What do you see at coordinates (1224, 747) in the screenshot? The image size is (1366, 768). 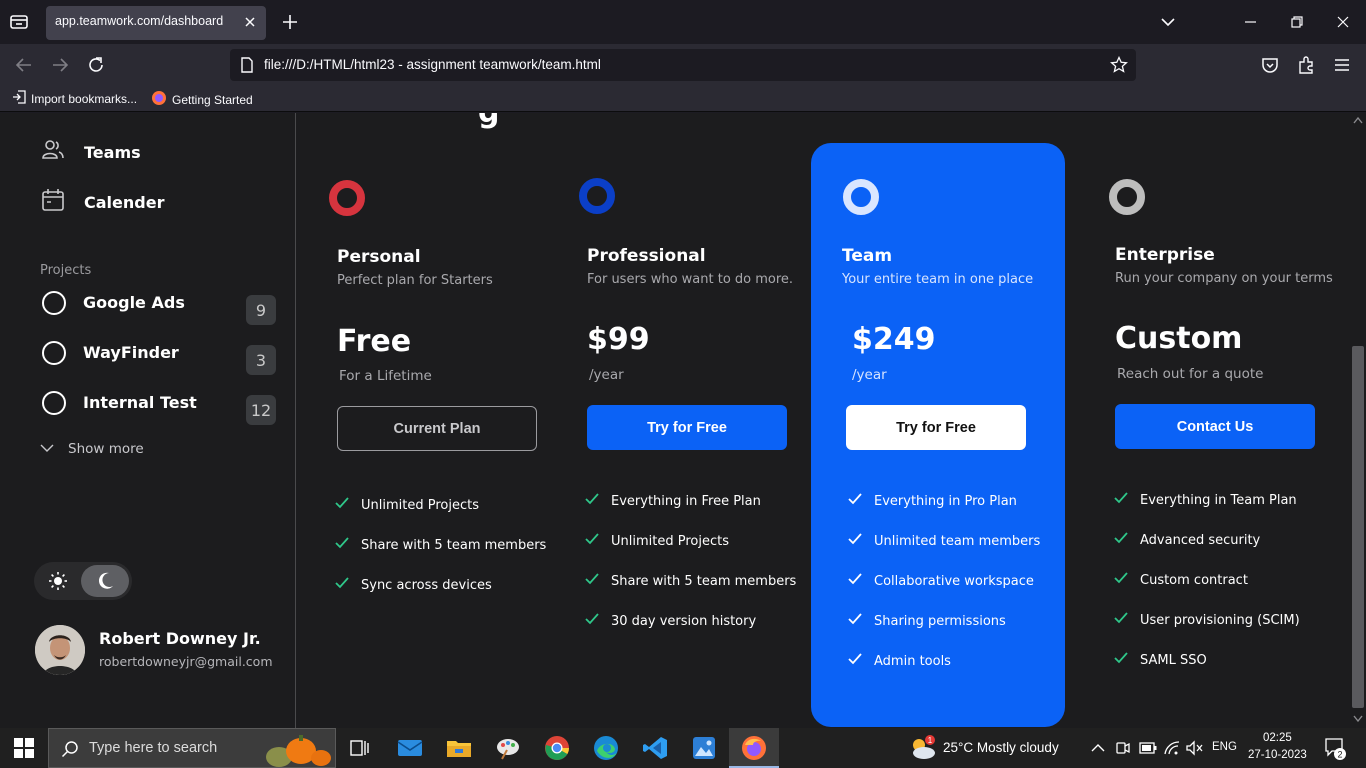 I see `language-indicator: ENG` at bounding box center [1224, 747].